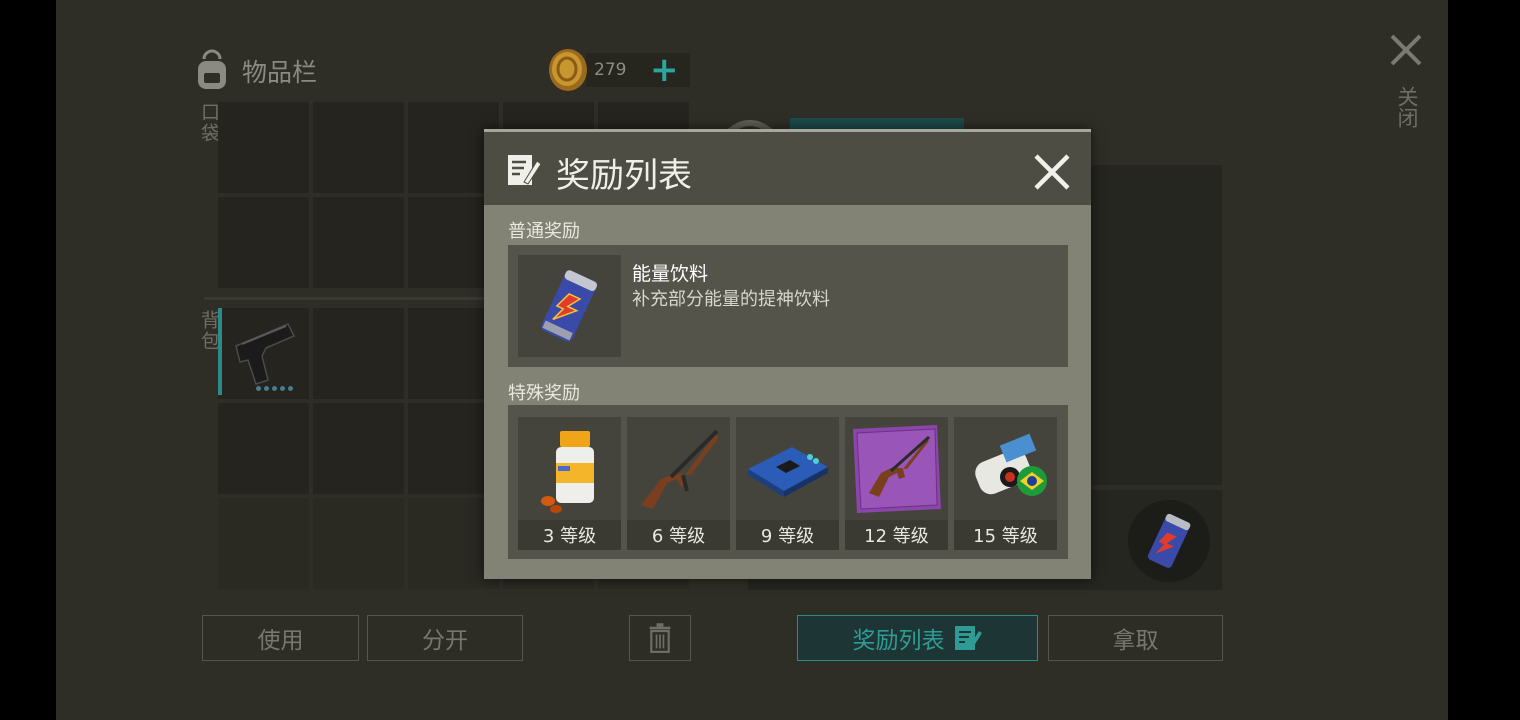 Image resolution: width=1520 pixels, height=720 pixels. What do you see at coordinates (445, 638) in the screenshot?
I see `split-button: 分开` at bounding box center [445, 638].